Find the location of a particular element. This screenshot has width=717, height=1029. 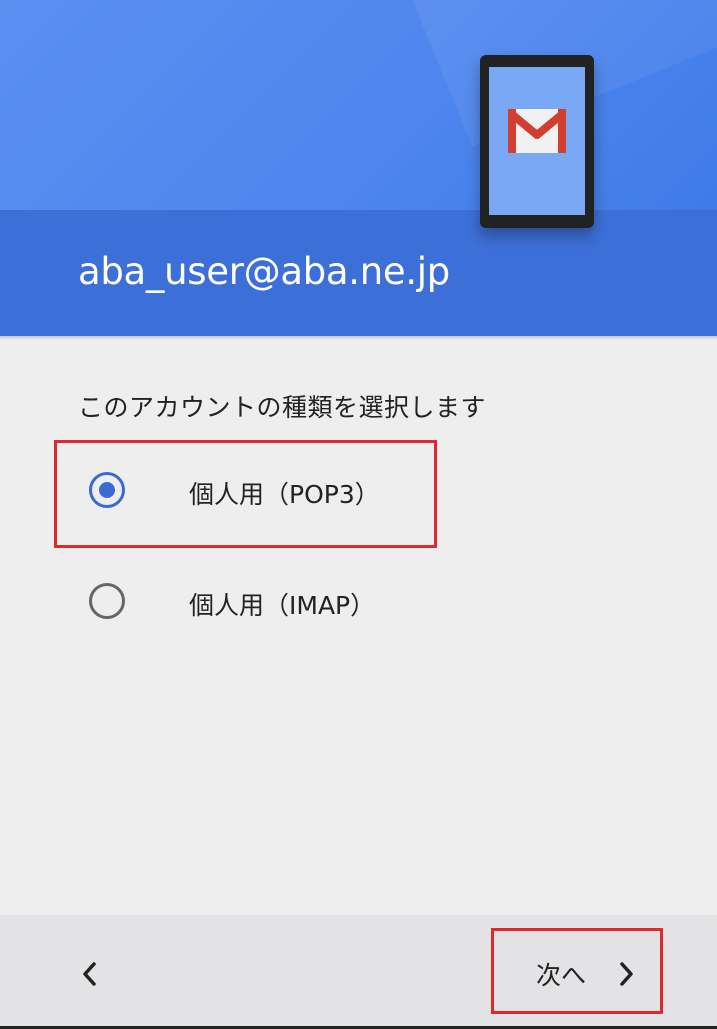

option-imap-label: 個人用（IMAP） is located at coordinates (282, 605).